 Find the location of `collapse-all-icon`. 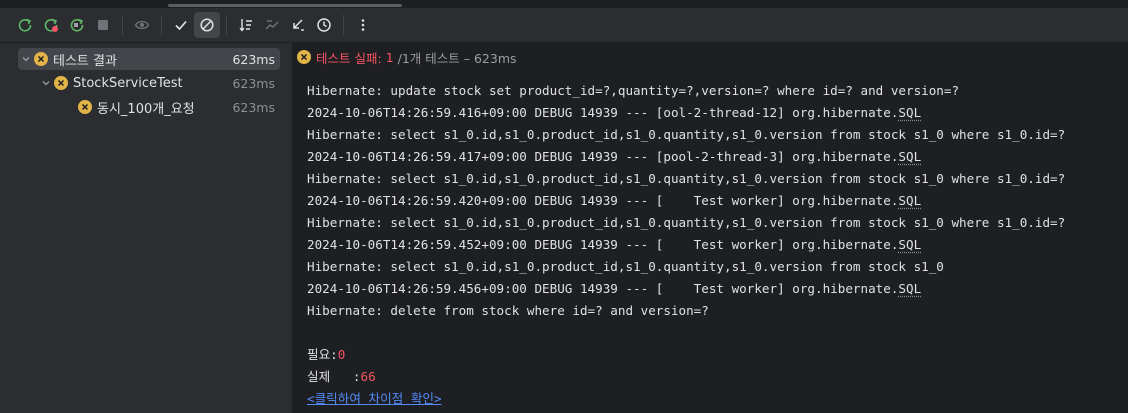

collapse-all-icon is located at coordinates (298, 25).